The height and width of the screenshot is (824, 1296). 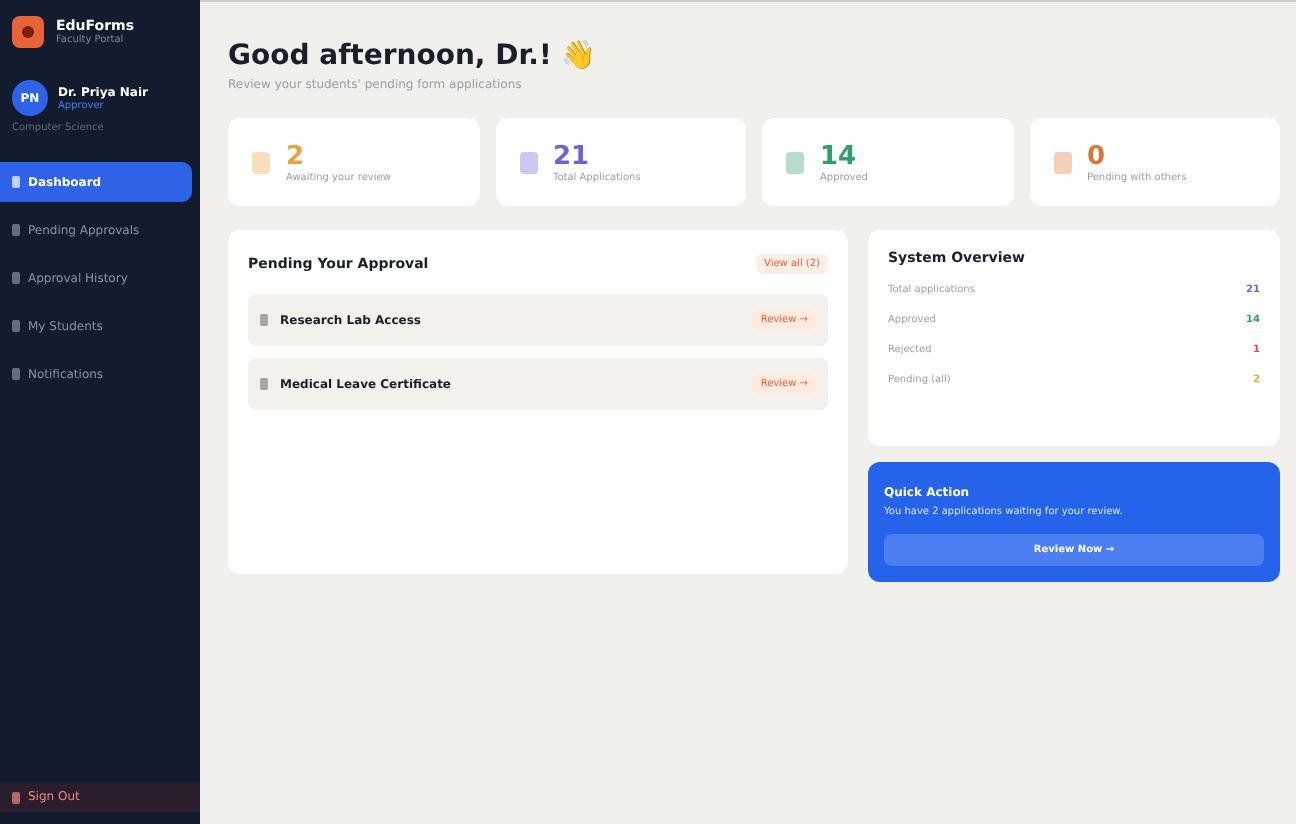 I want to click on stat-value: 21, so click(x=572, y=156).